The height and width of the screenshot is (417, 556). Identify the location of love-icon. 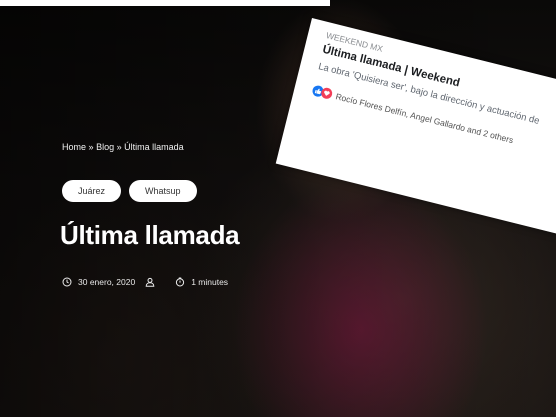
(327, 93).